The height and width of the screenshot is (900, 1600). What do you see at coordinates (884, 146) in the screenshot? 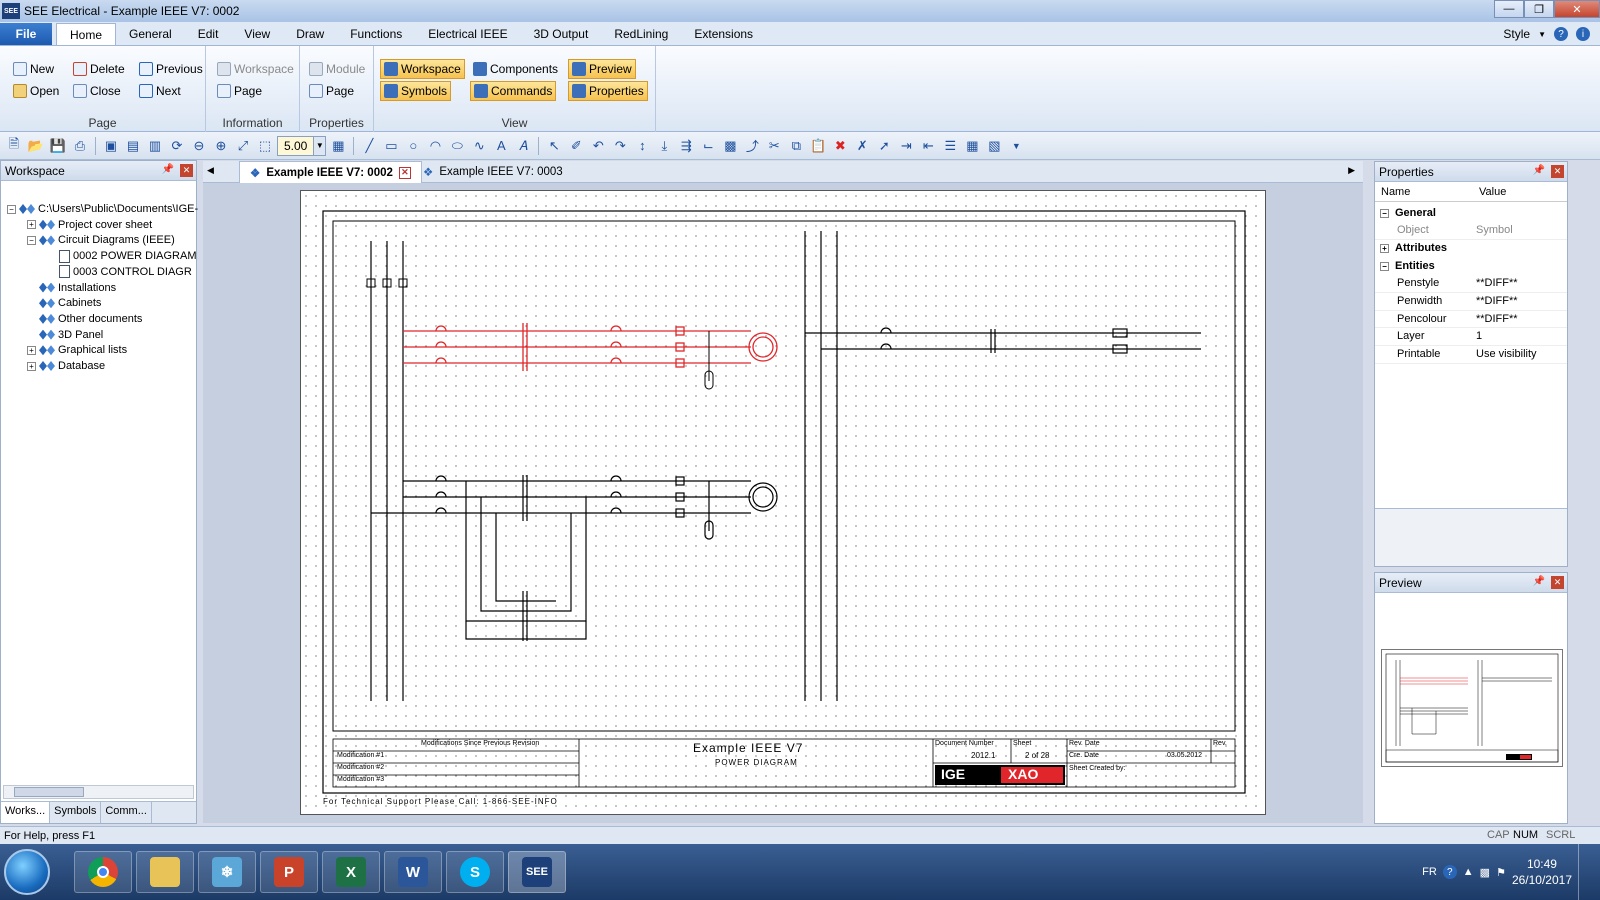
I see `extend-icon: ➚` at bounding box center [884, 146].